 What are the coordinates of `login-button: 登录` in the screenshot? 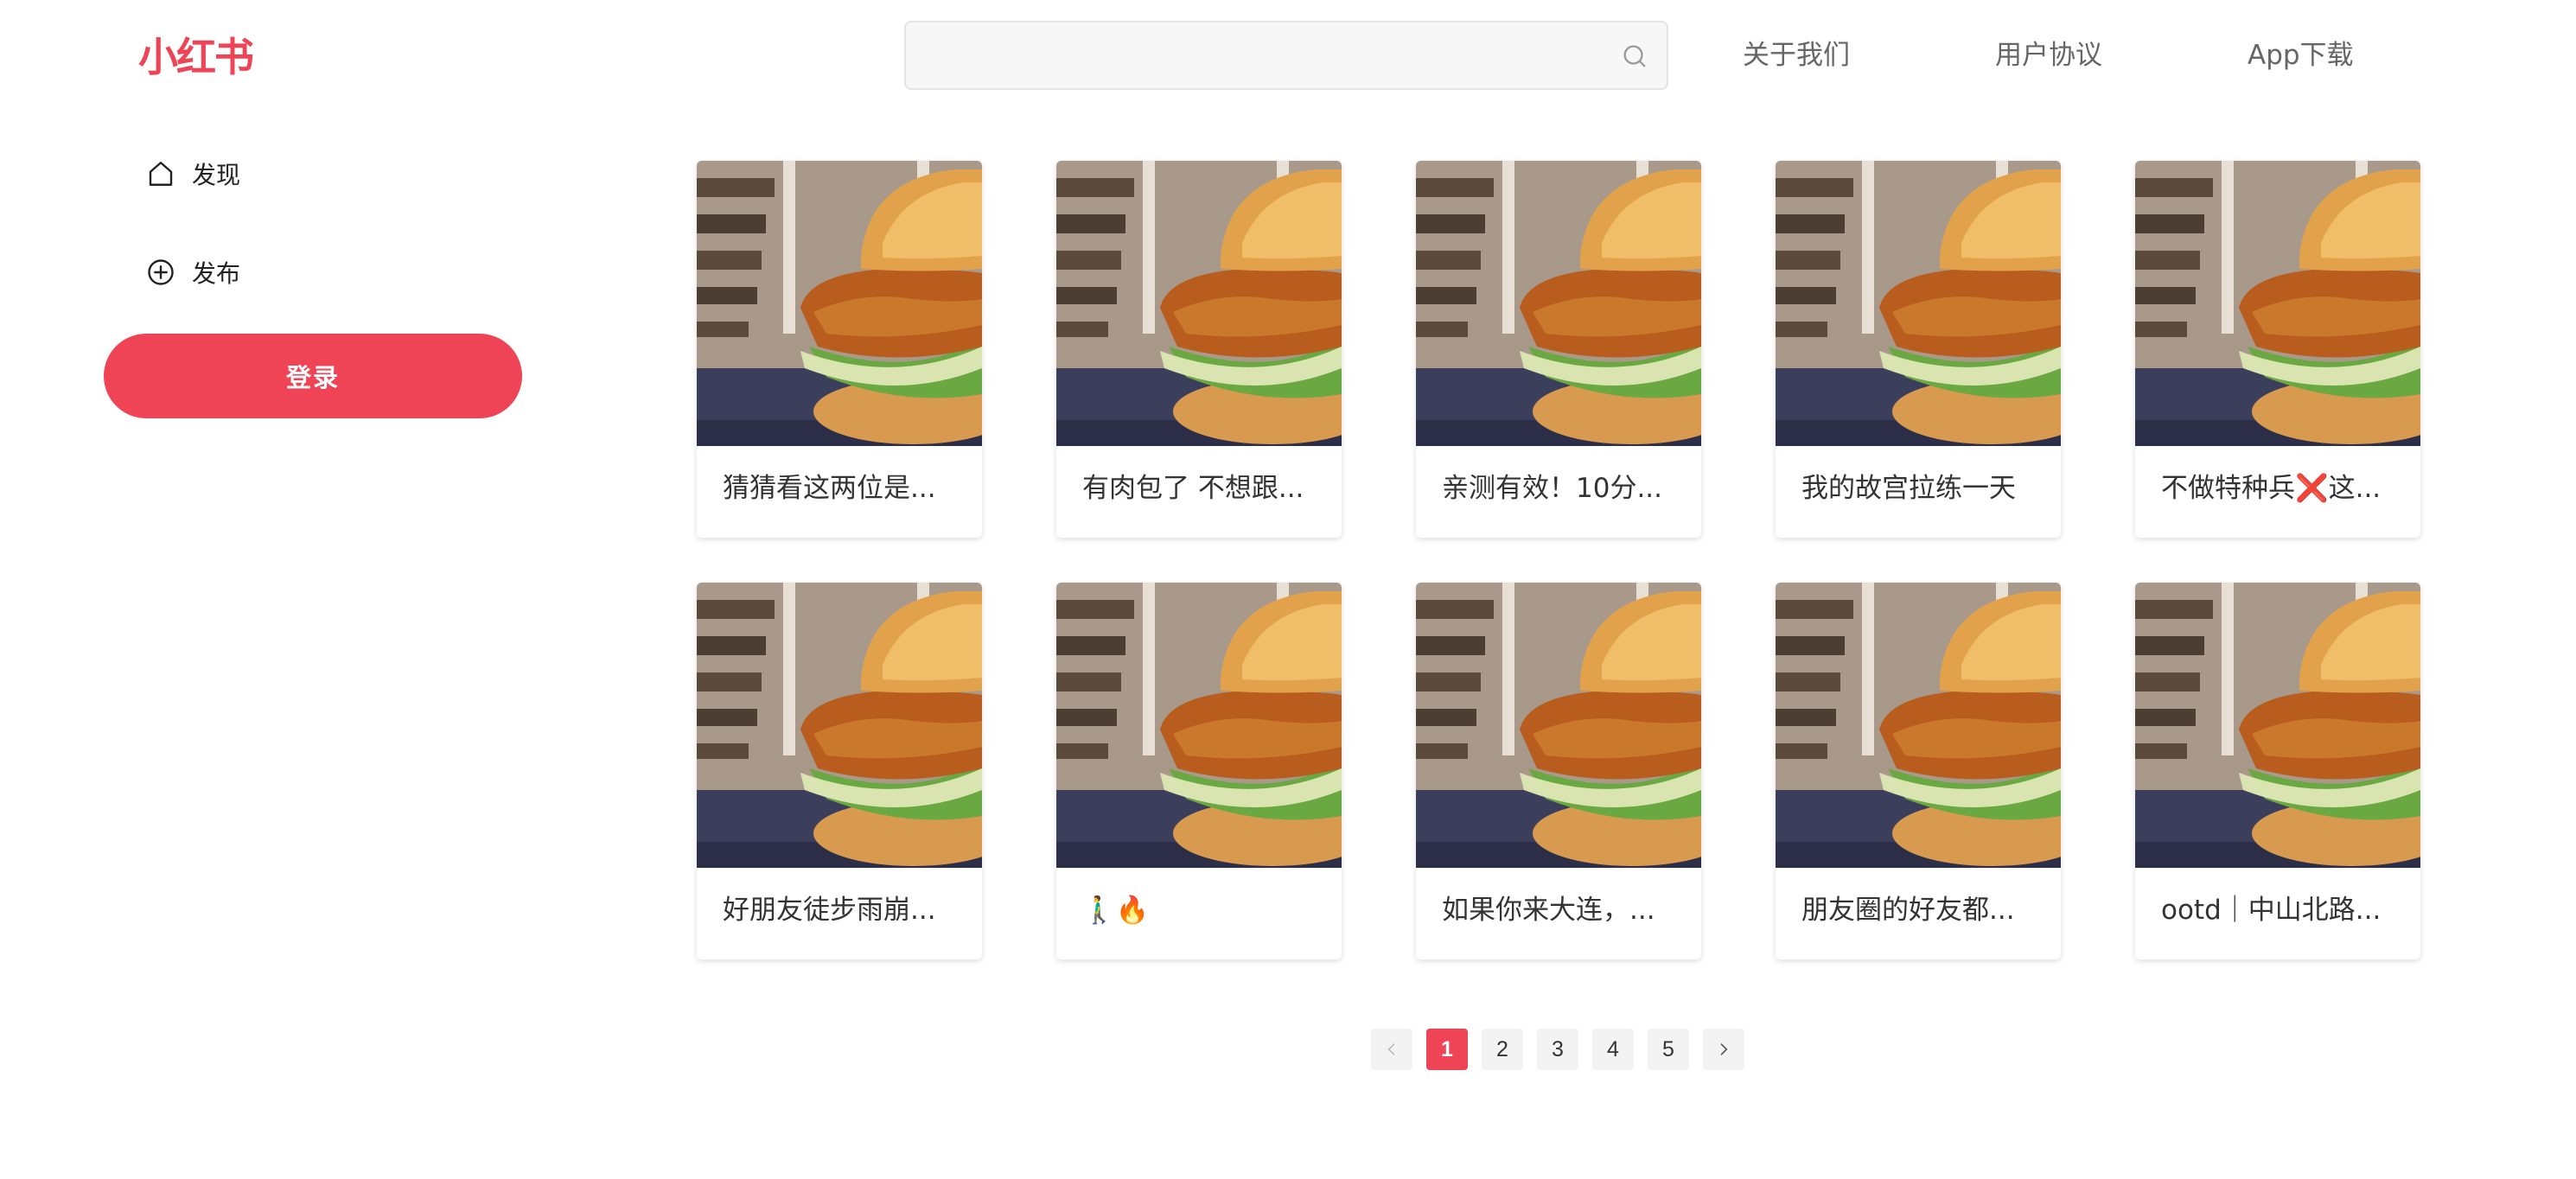 It's located at (313, 376).